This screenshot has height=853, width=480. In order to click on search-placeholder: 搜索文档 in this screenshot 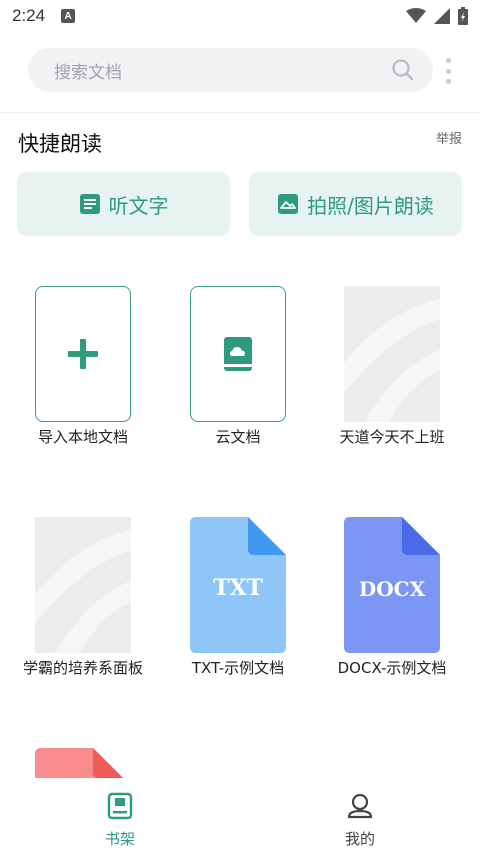, I will do `click(88, 72)`.